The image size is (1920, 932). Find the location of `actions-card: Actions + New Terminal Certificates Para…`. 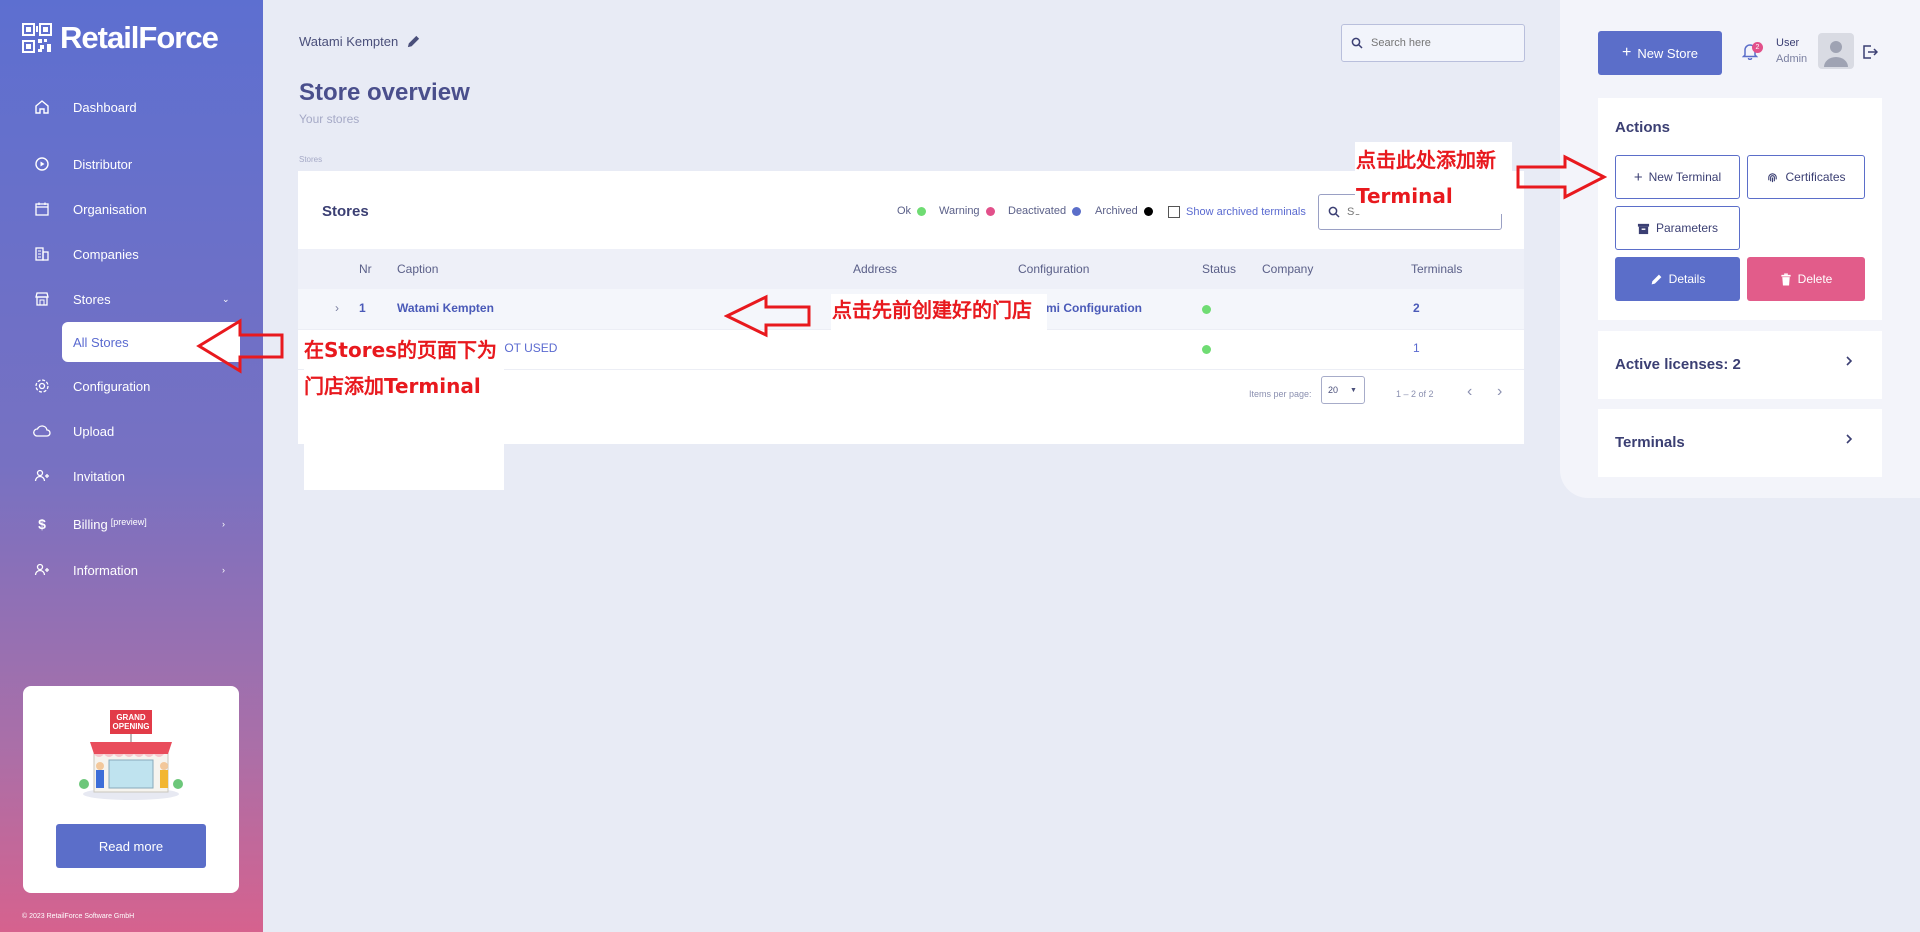

actions-card: Actions + New Terminal Certificates Para… is located at coordinates (1740, 209).